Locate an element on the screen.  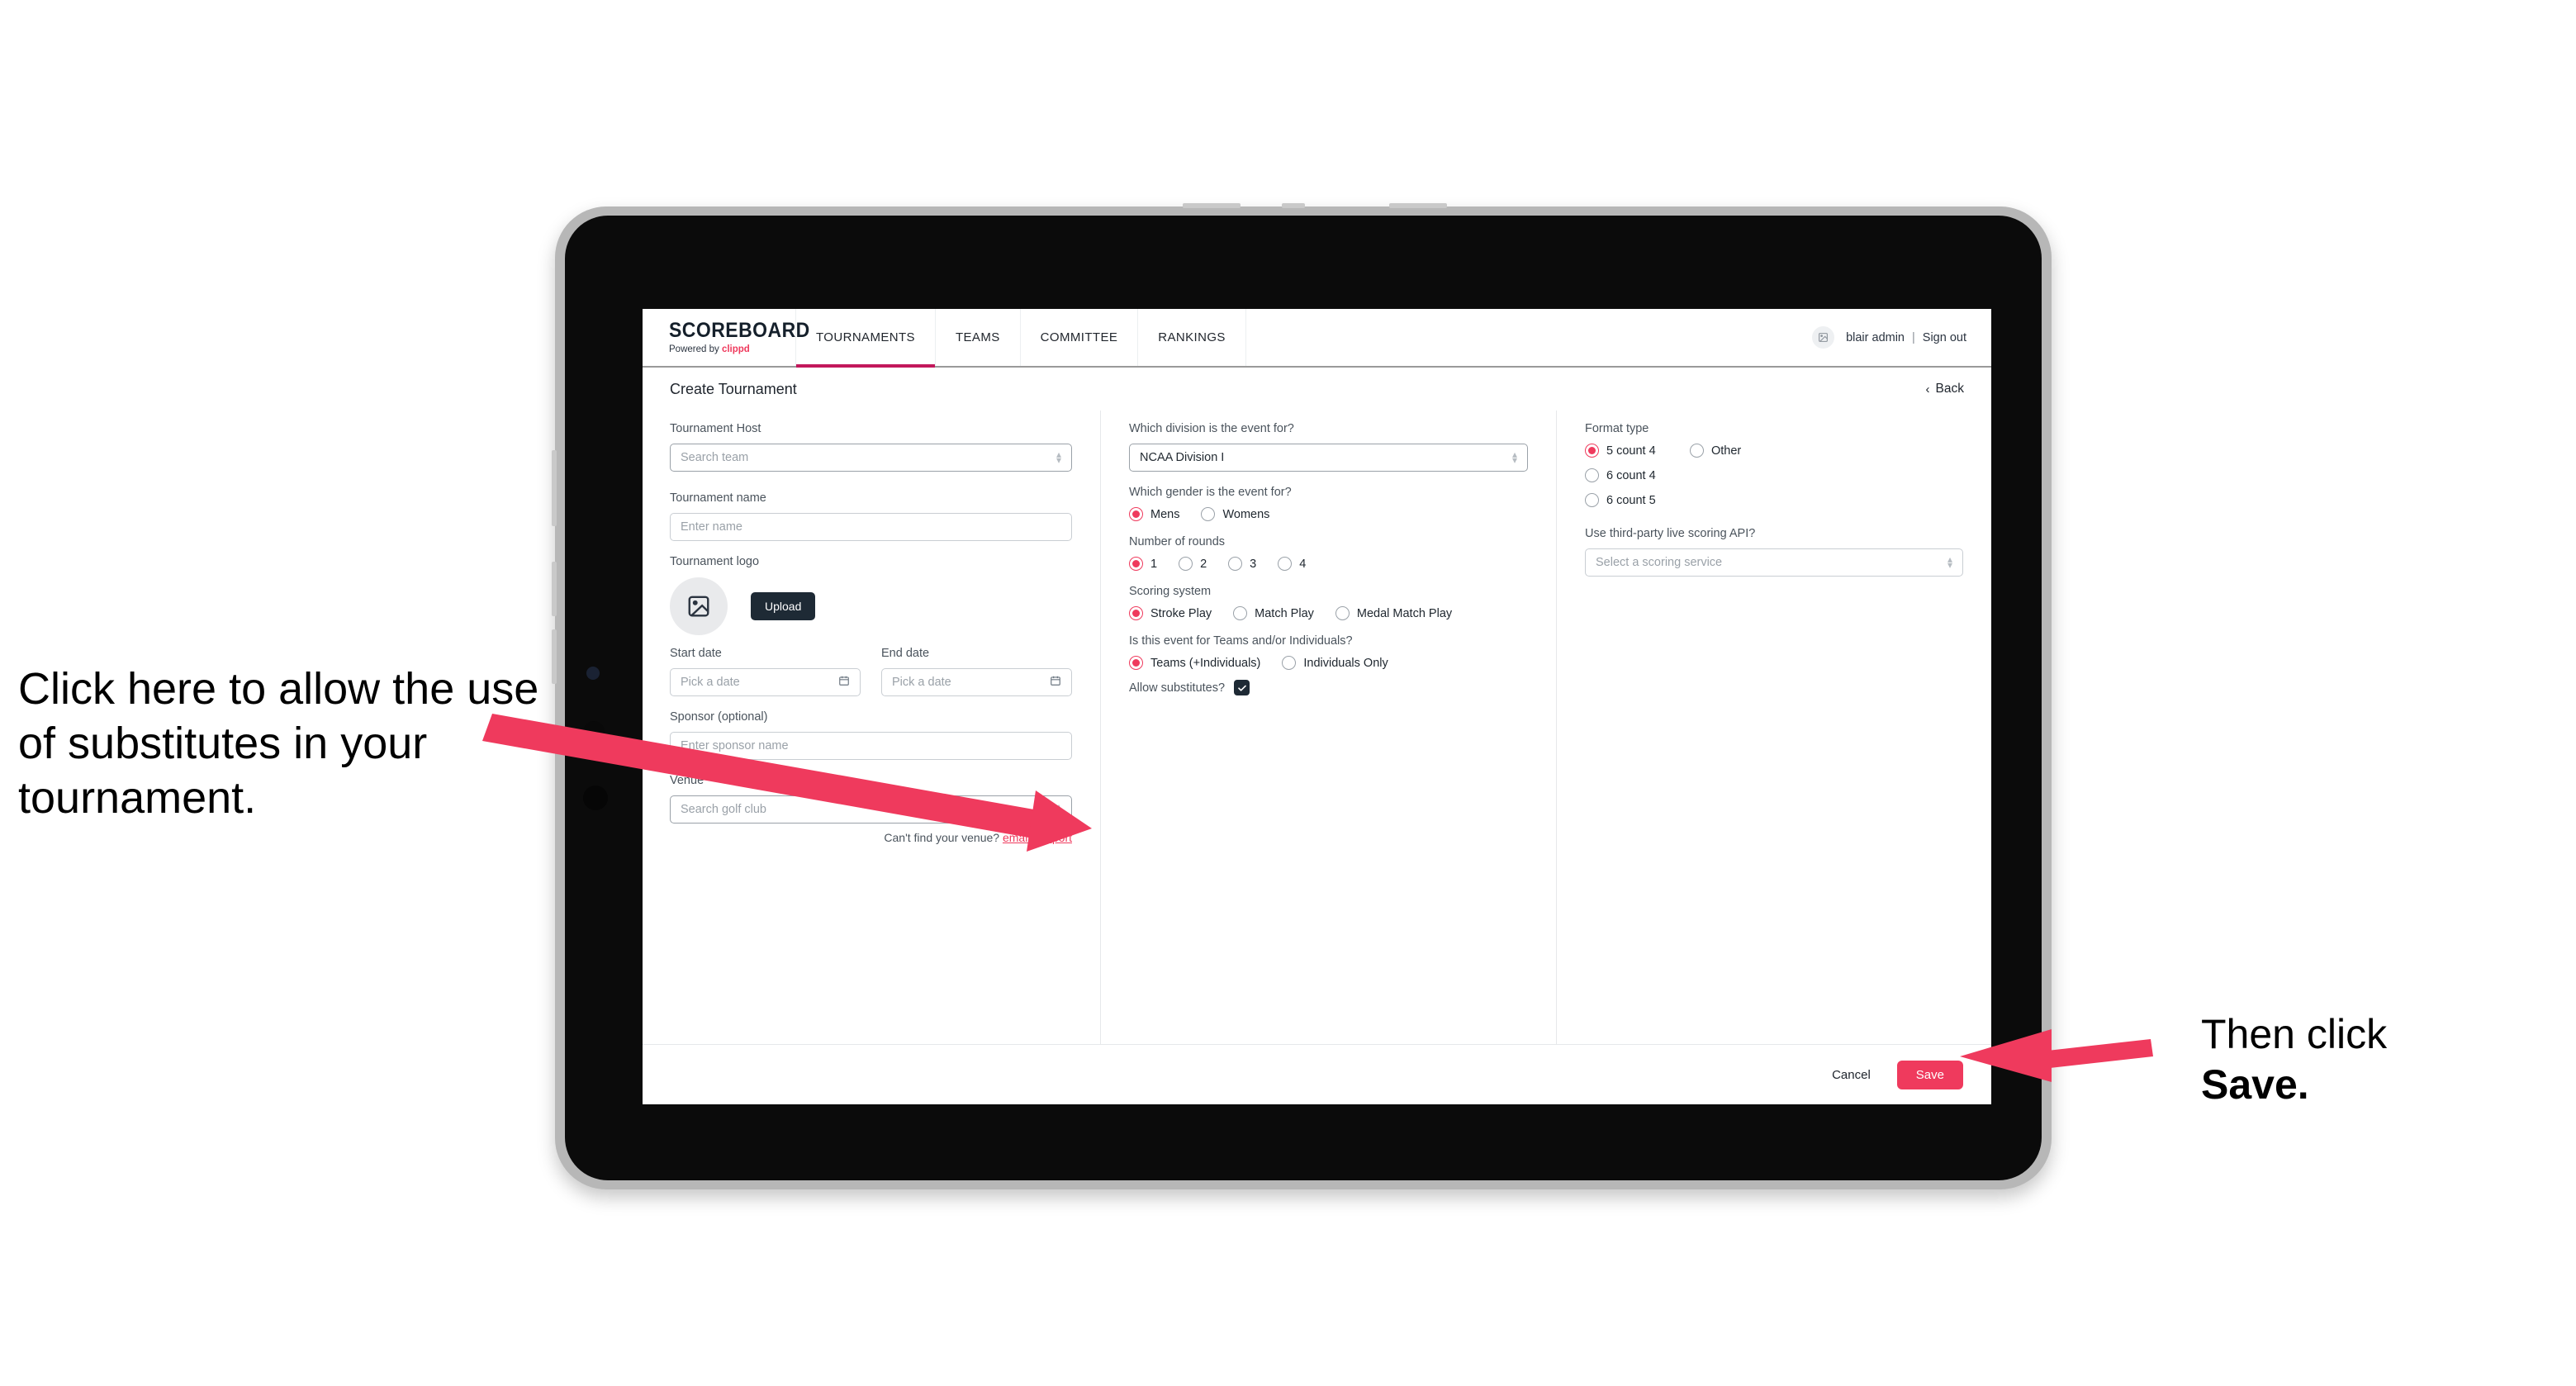
venue-help-text: Can't find your venue? email support is located at coordinates (871, 837).